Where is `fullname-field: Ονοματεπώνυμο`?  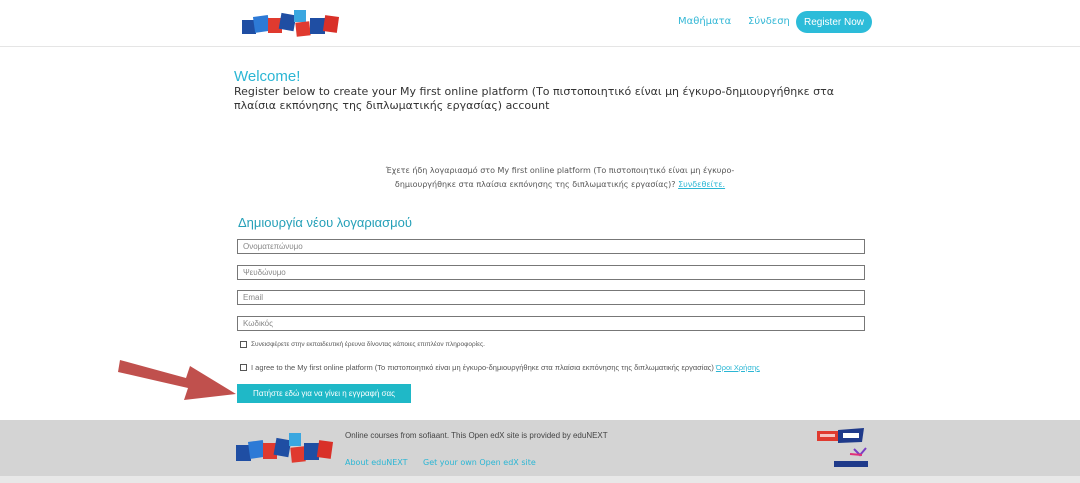
fullname-field: Ονοματεπώνυμο is located at coordinates (551, 246).